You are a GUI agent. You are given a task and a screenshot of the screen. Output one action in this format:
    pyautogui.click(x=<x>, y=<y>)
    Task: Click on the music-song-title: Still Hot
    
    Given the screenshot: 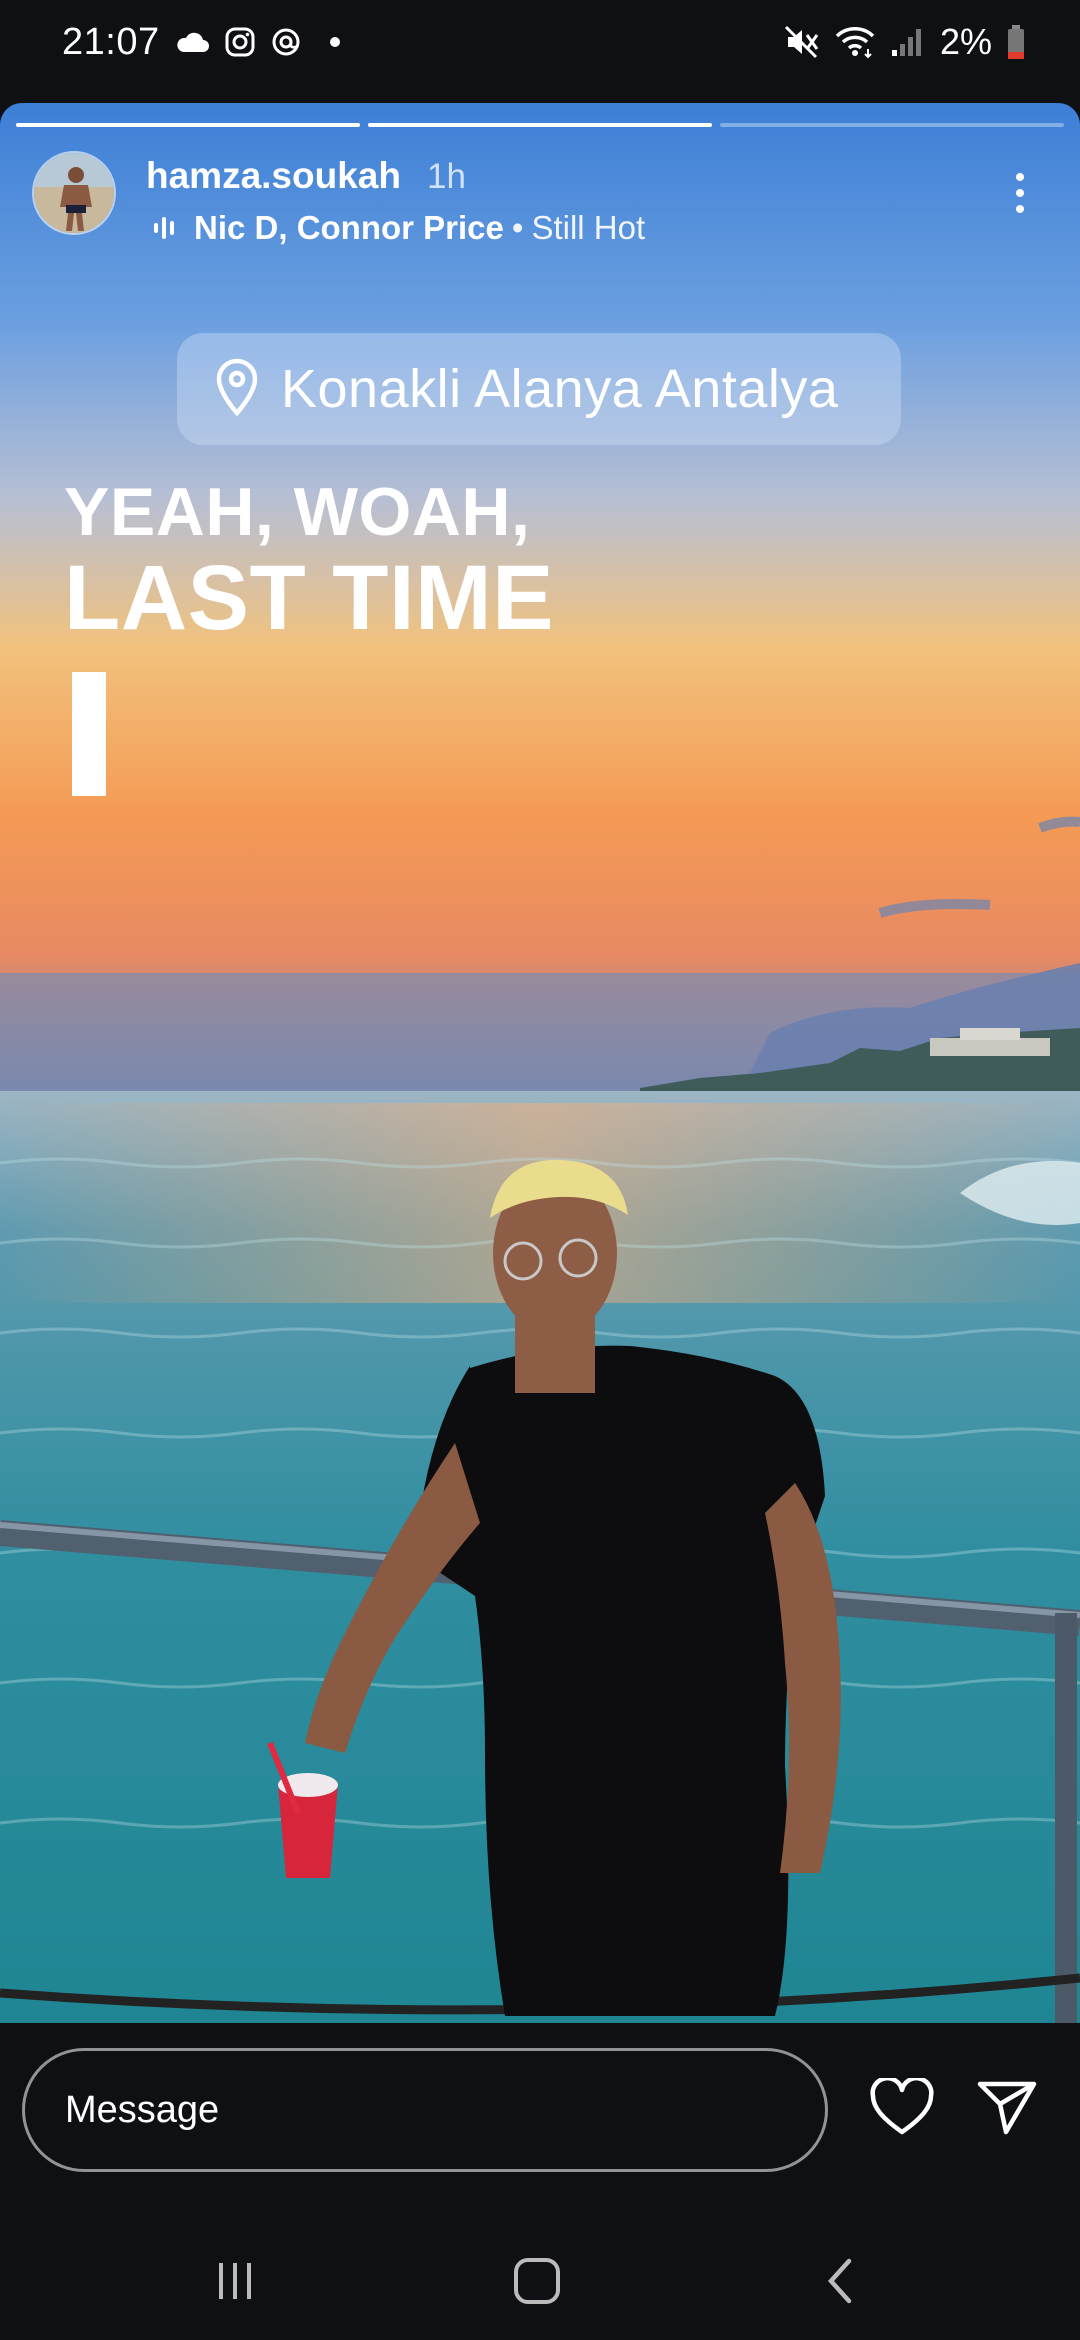 What is the action you would take?
    pyautogui.click(x=588, y=227)
    